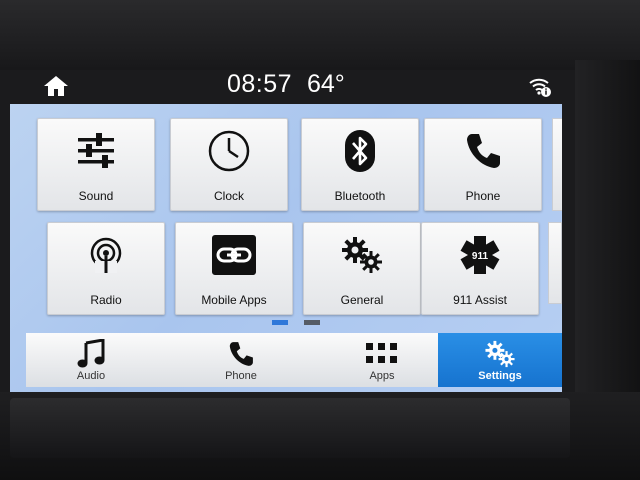  I want to click on tile-radio: Radio, so click(106, 268).